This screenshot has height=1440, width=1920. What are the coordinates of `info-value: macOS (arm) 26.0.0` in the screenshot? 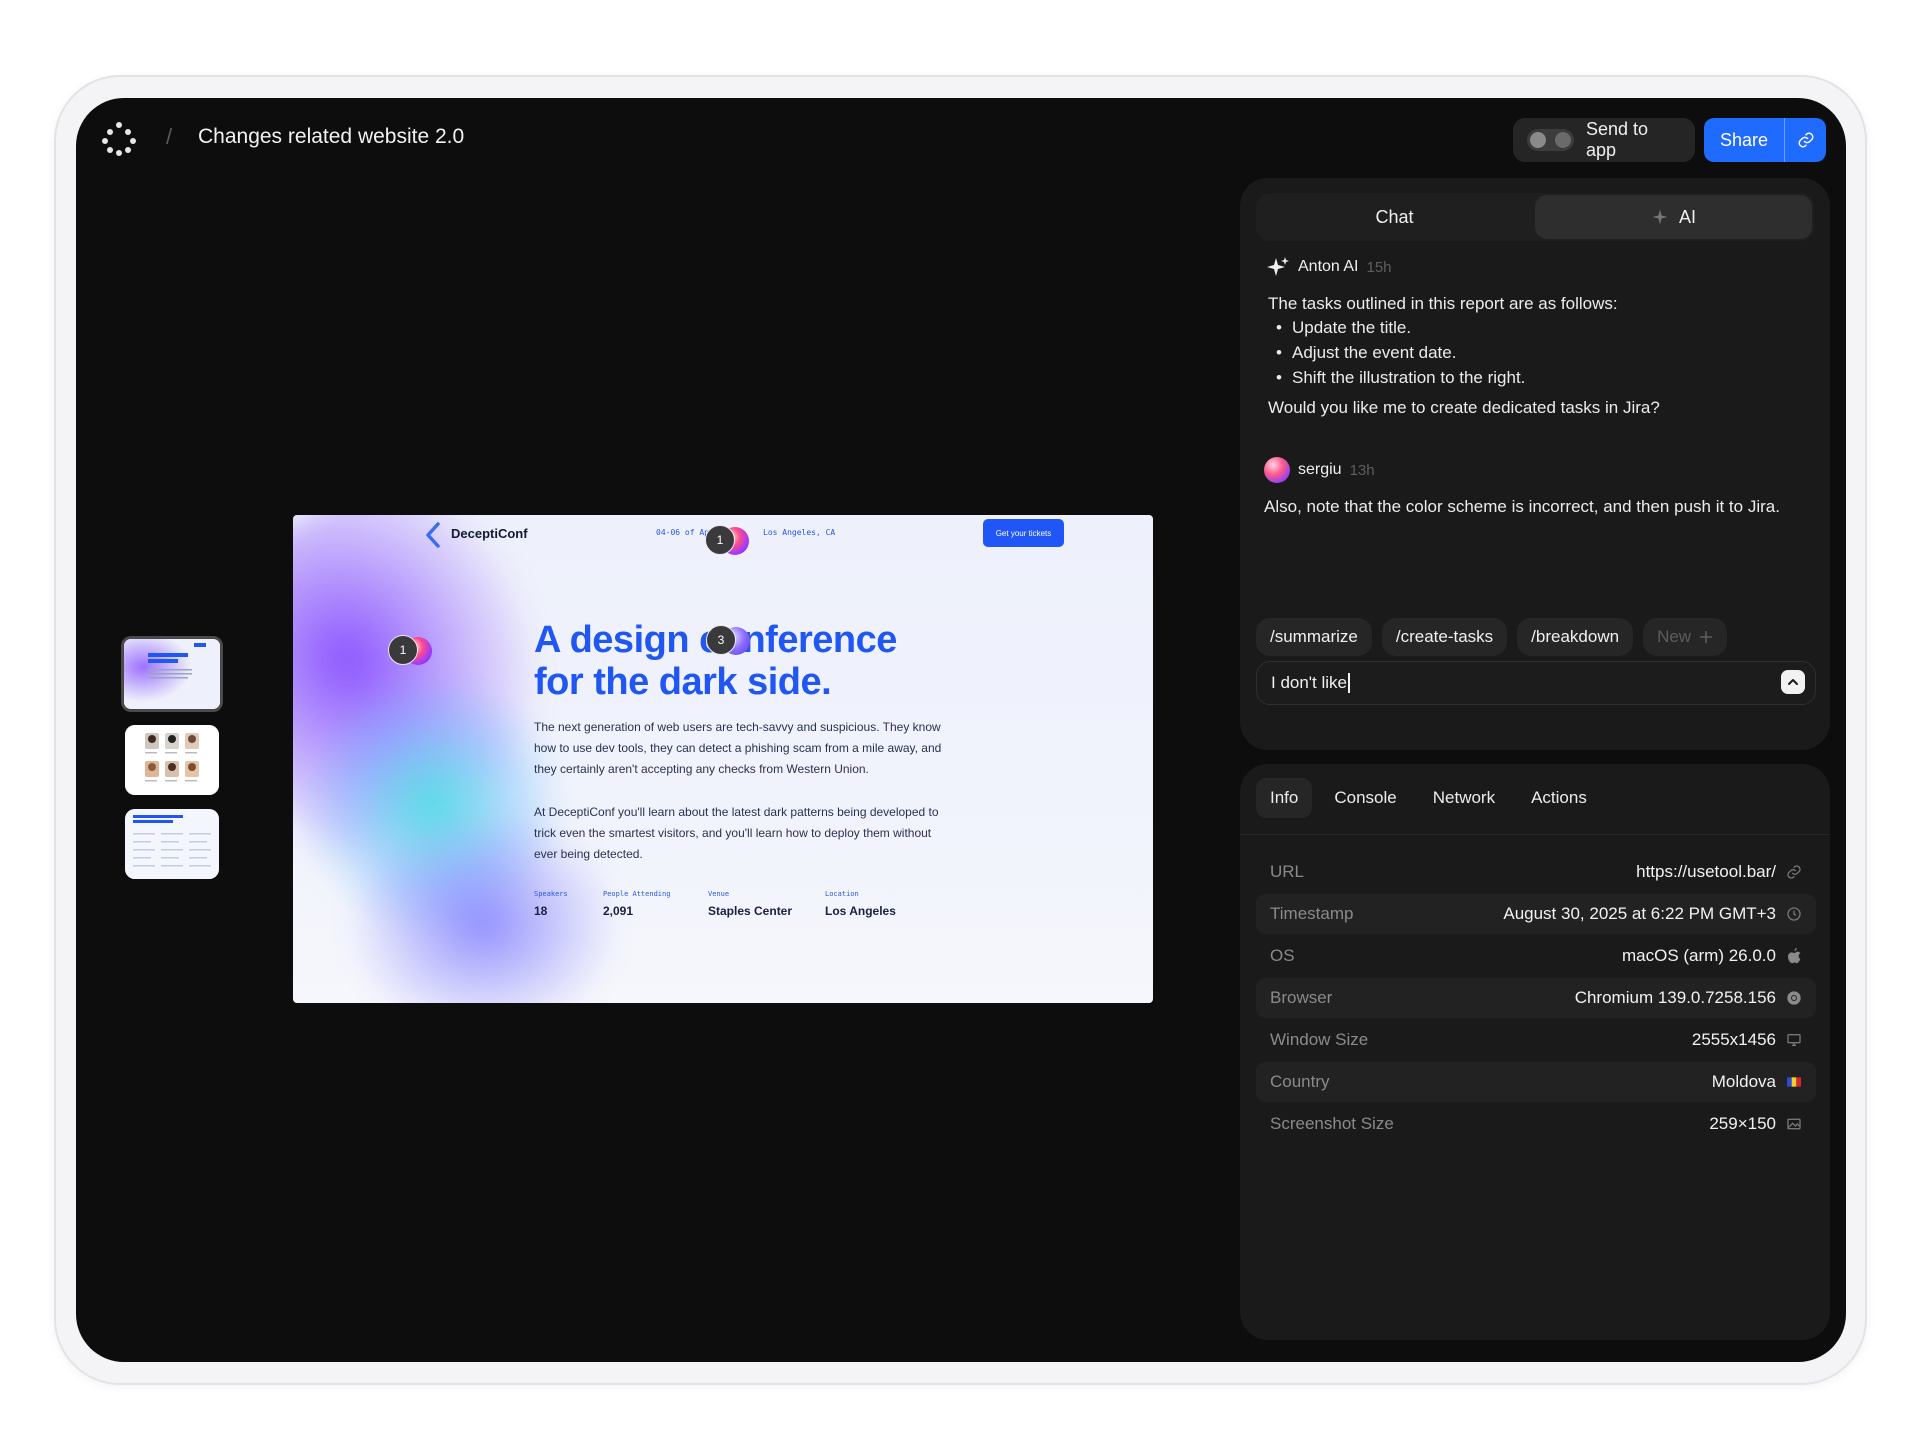 It's located at (1699, 955).